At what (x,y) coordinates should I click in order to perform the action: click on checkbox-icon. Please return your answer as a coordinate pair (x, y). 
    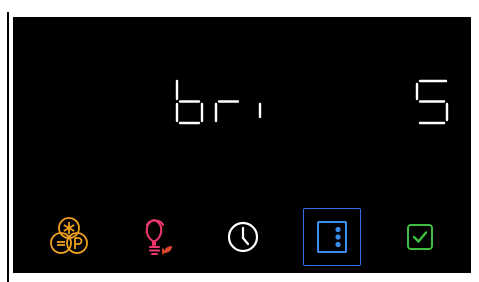
    Looking at the image, I should click on (420, 237).